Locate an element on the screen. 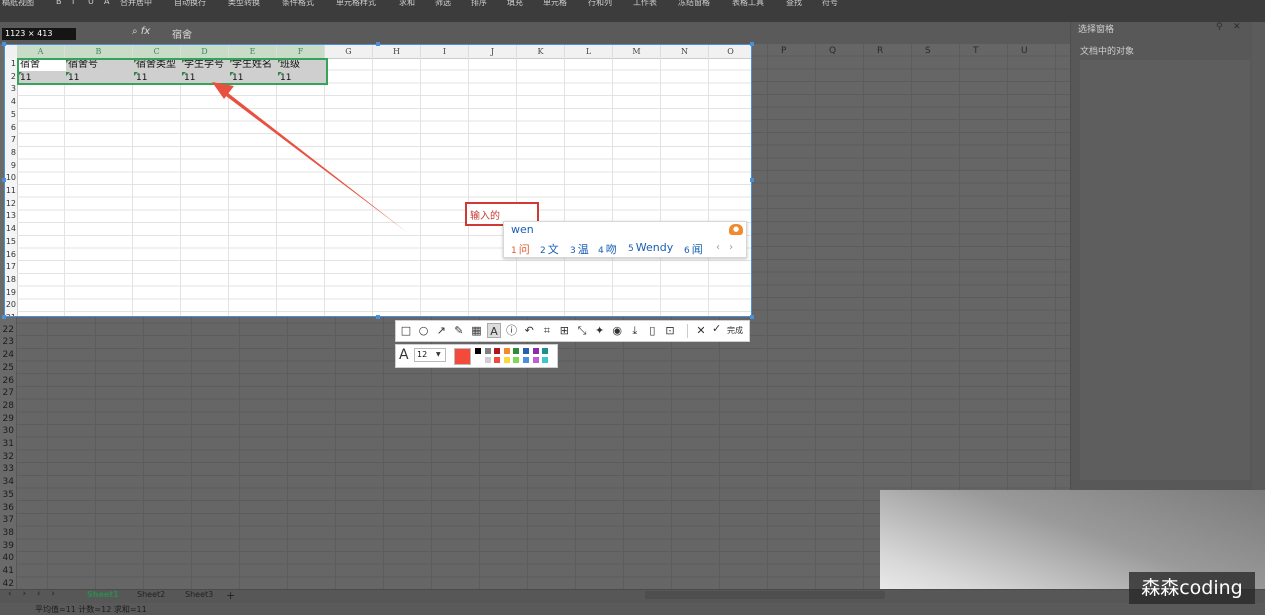 Image resolution: width=1265 pixels, height=615 pixels. ribbon-item: 求和 is located at coordinates (407, 4).